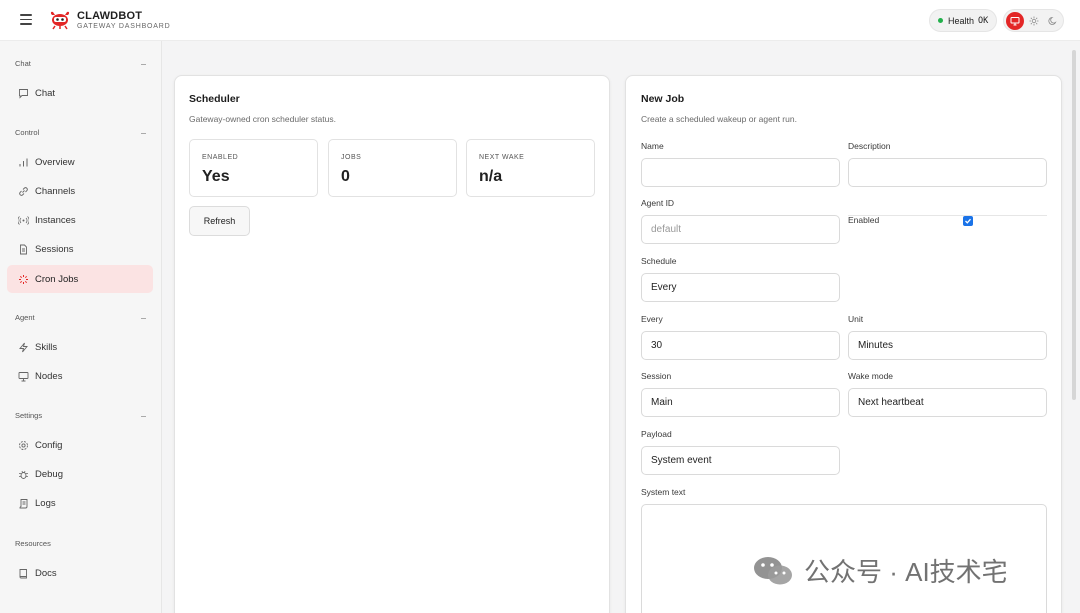  What do you see at coordinates (262, 119) in the screenshot?
I see `scheduler-subtitle: Gateway-owned cron scheduler status.` at bounding box center [262, 119].